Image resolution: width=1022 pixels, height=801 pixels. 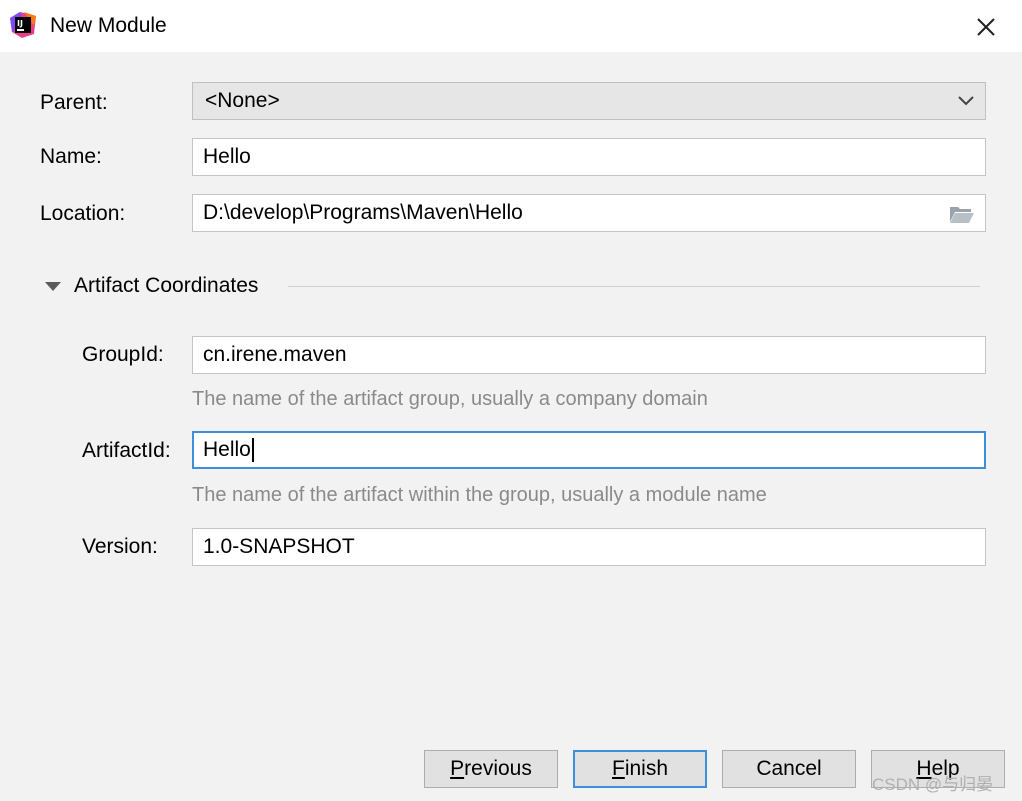 What do you see at coordinates (363, 212) in the screenshot?
I see `location-input-value: D:\develop\Programs\Maven\Hello` at bounding box center [363, 212].